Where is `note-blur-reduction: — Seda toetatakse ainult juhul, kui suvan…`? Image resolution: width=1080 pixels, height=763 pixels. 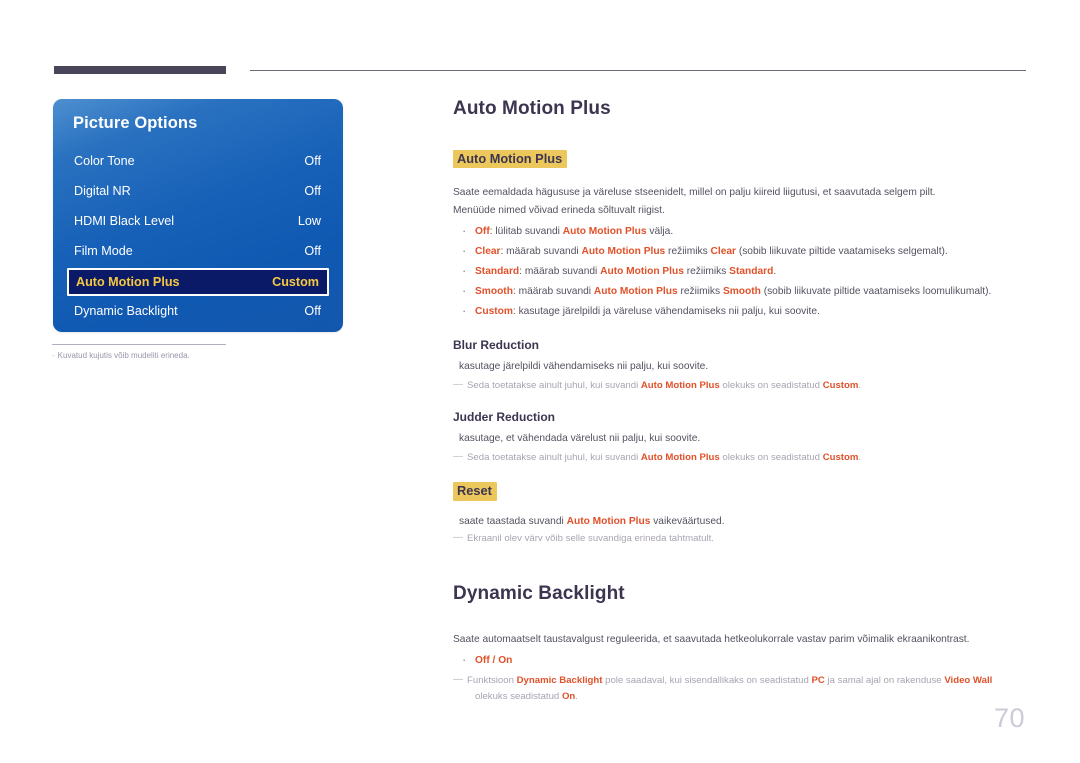 note-blur-reduction: — Seda toetatakse ainult juhul, kui suvan… is located at coordinates (741, 386).